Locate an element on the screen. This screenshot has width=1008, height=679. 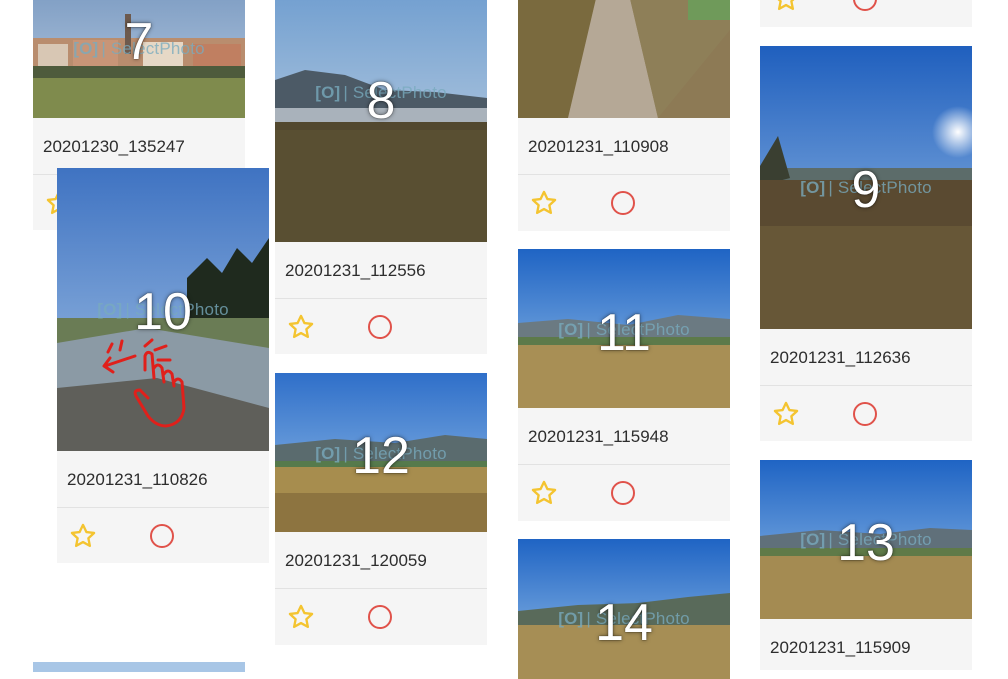
photo-thumbnail: [O] | SelectPhoto 7 is located at coordinates (139, 59).